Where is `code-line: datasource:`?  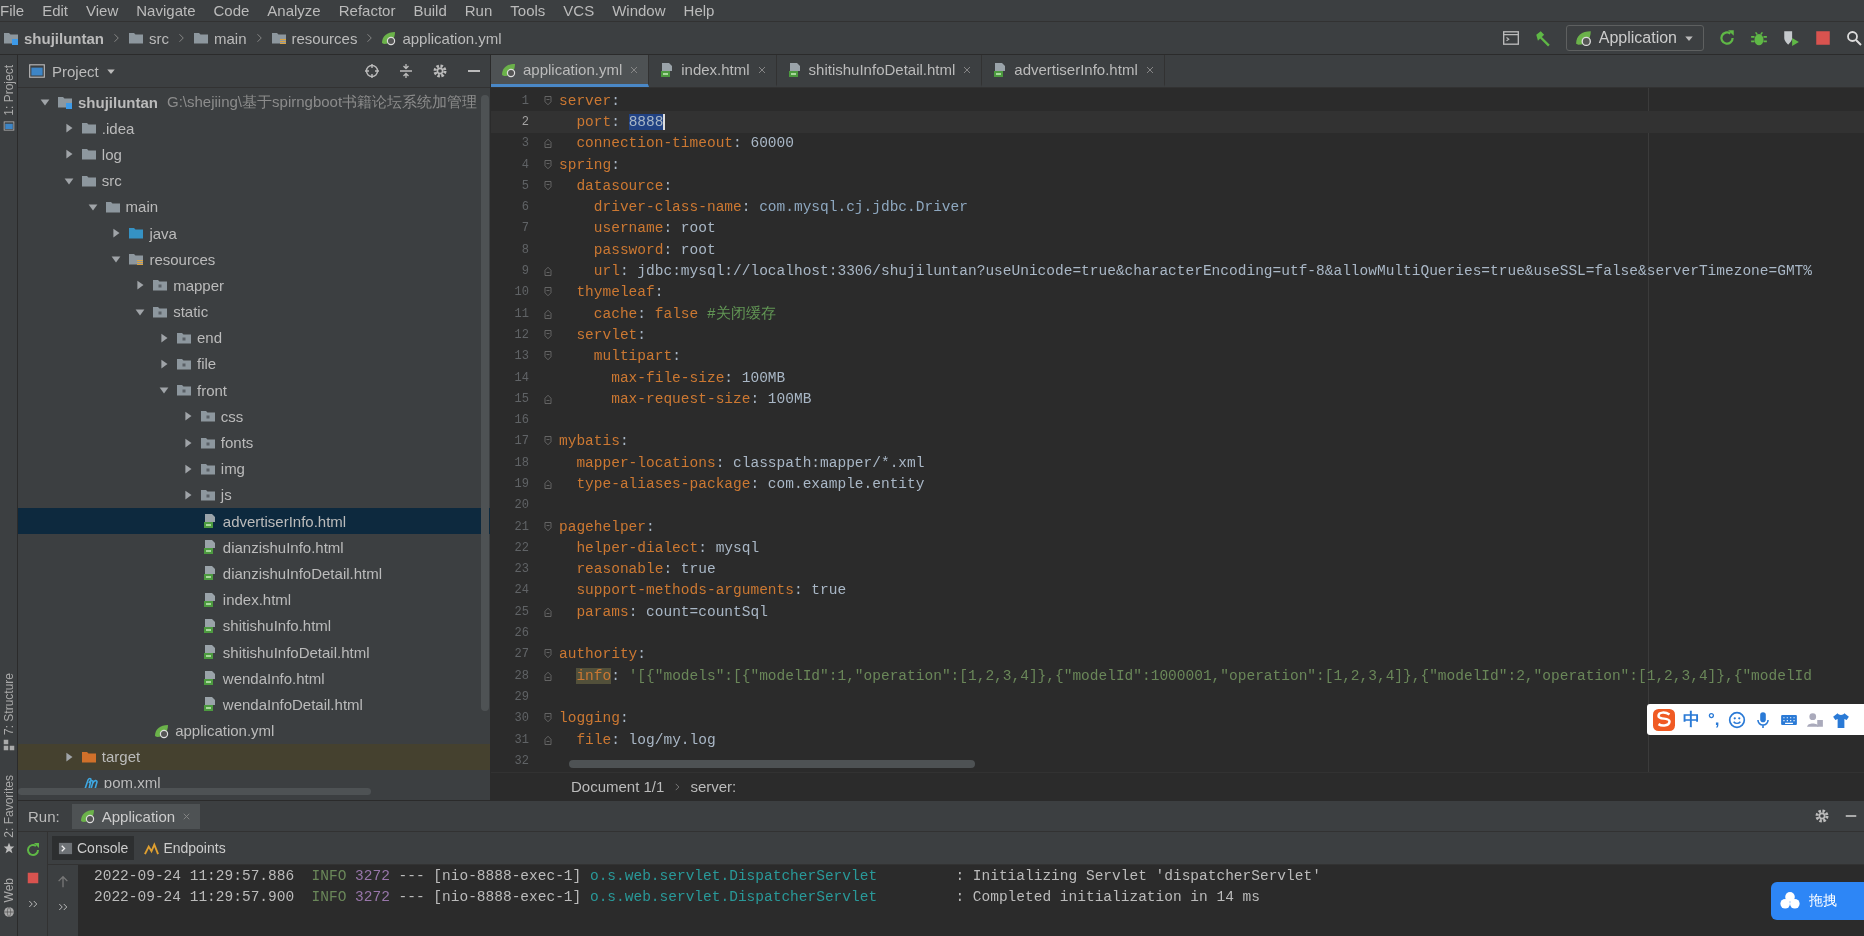 code-line: datasource: is located at coordinates (624, 185).